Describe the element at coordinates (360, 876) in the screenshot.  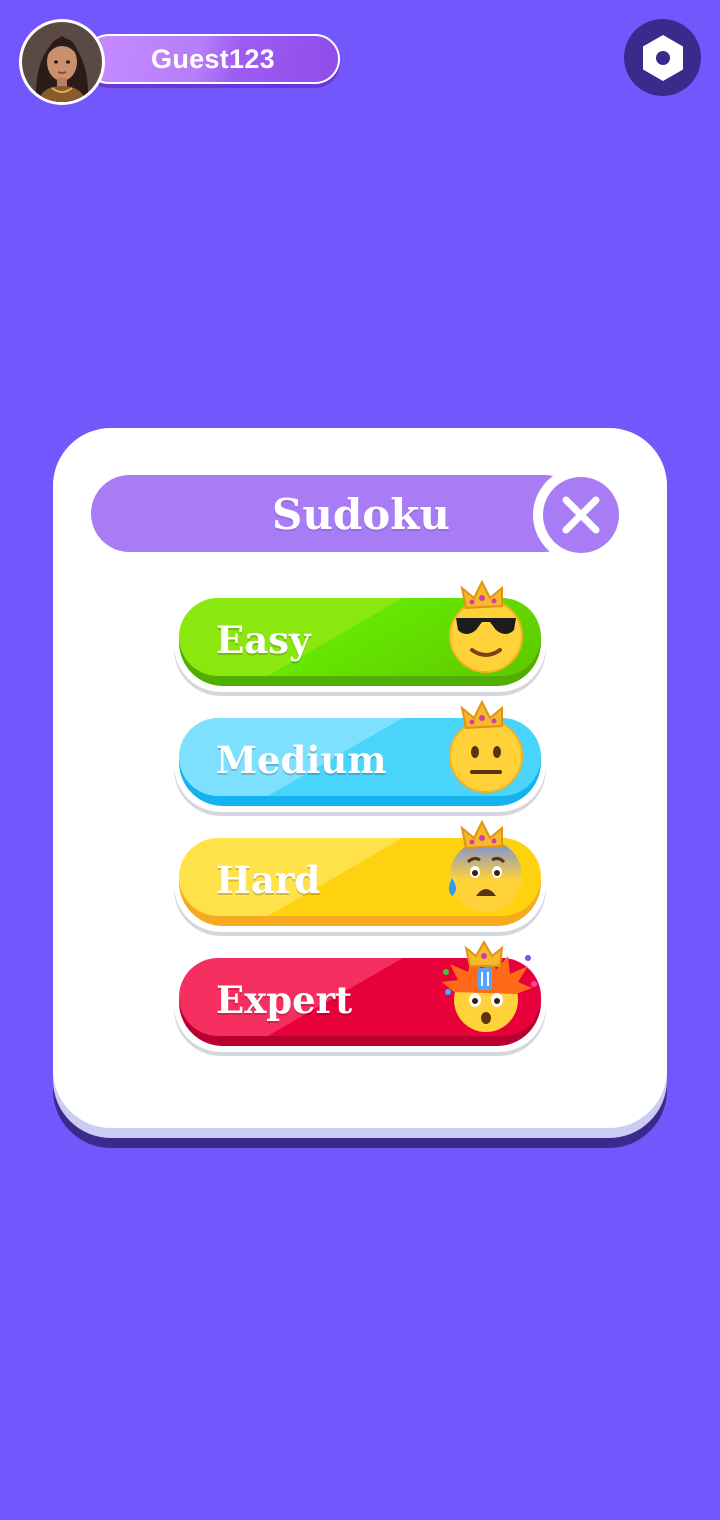
I see `hard-button: Hard` at that location.